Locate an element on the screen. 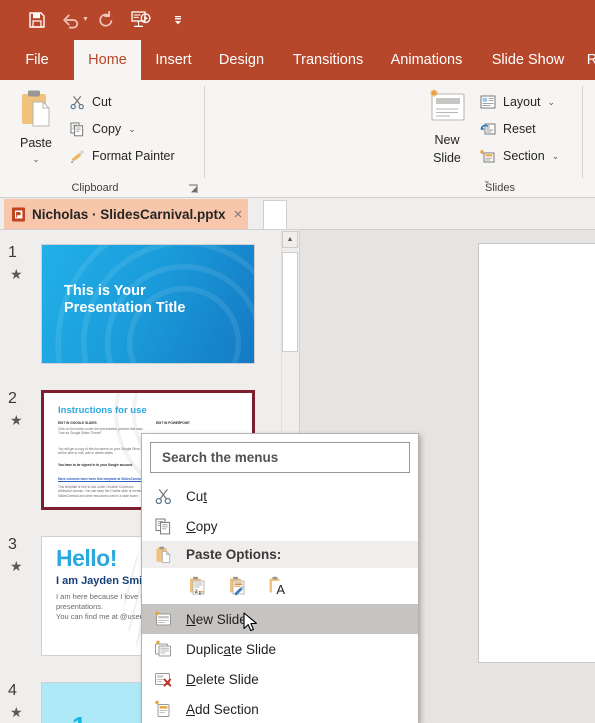  copy-label: Copy is located at coordinates (107, 129).